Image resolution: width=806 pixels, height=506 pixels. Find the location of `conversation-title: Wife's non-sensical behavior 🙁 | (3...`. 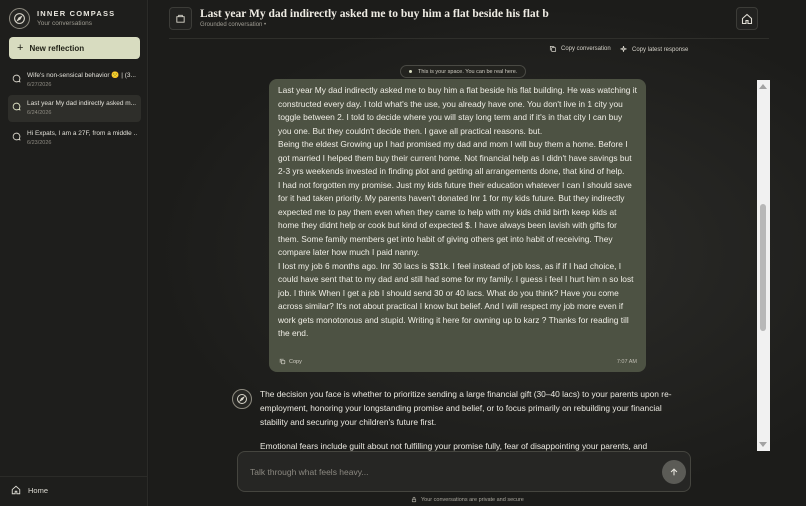

conversation-title: Wife's non-sensical behavior 🙁 | (3... is located at coordinates (81, 75).